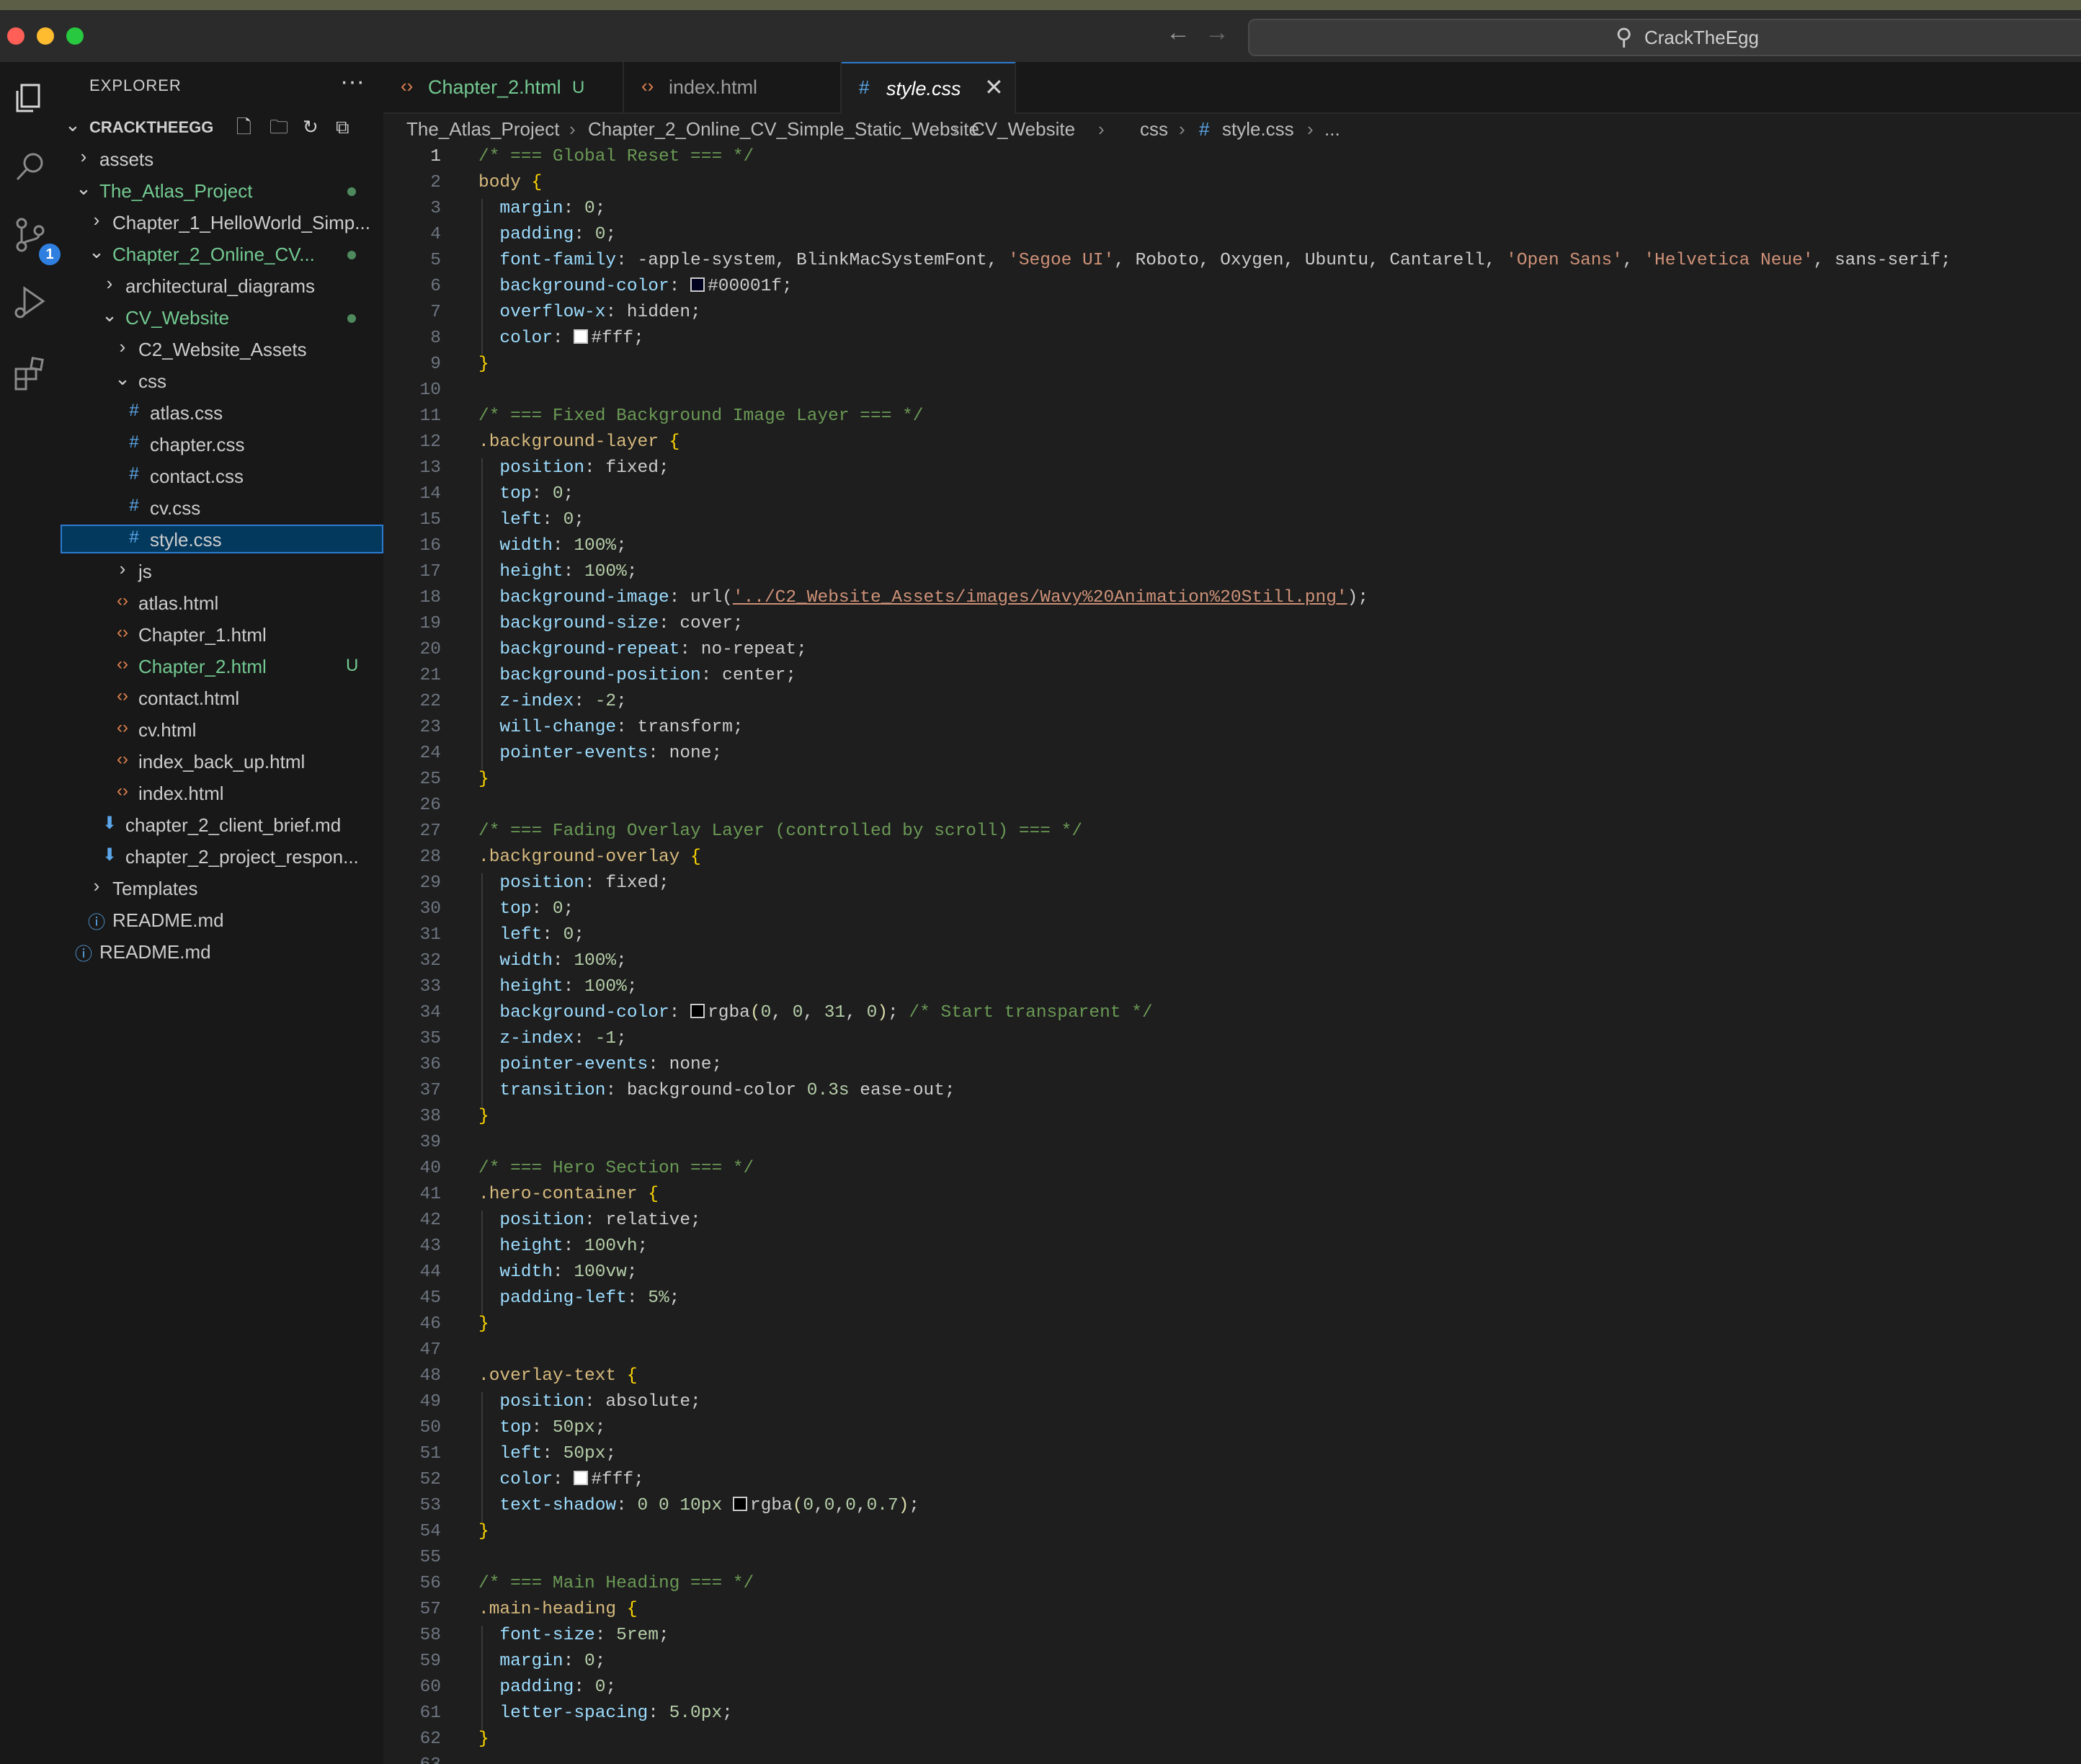 The height and width of the screenshot is (1764, 2081). Describe the element at coordinates (1232, 393) in the screenshot. I see `code-line: 10` at that location.